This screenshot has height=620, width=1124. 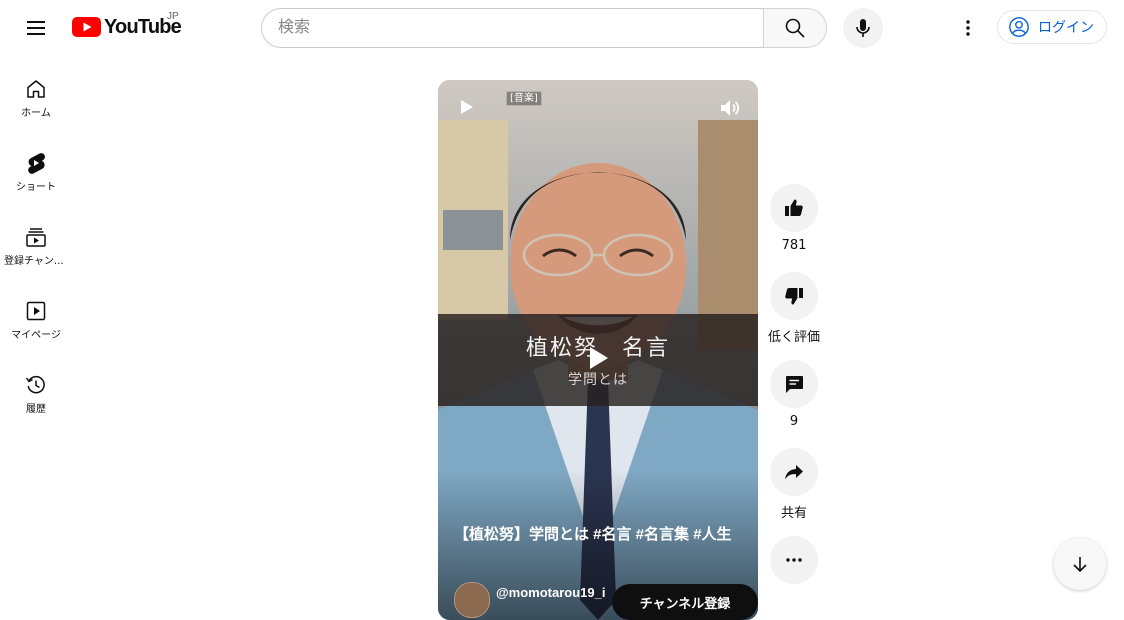 I want to click on home-icon, so click(x=36, y=89).